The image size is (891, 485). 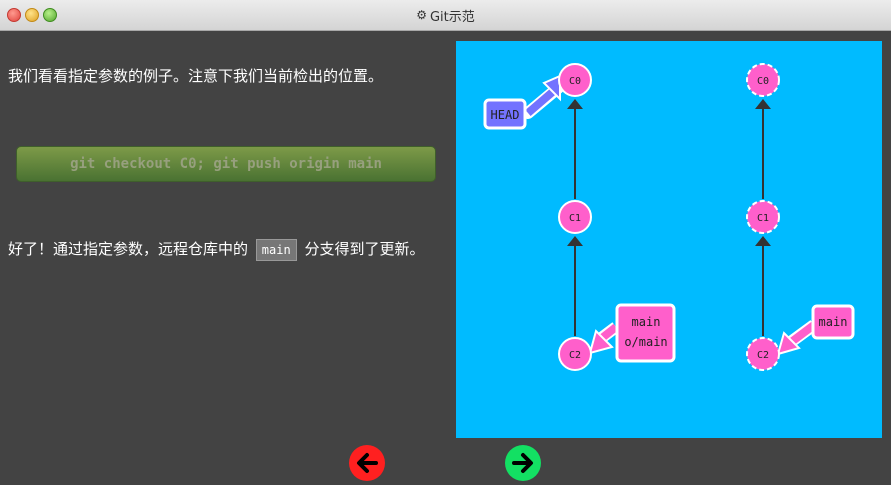 I want to click on previous-step-button, so click(x=367, y=463).